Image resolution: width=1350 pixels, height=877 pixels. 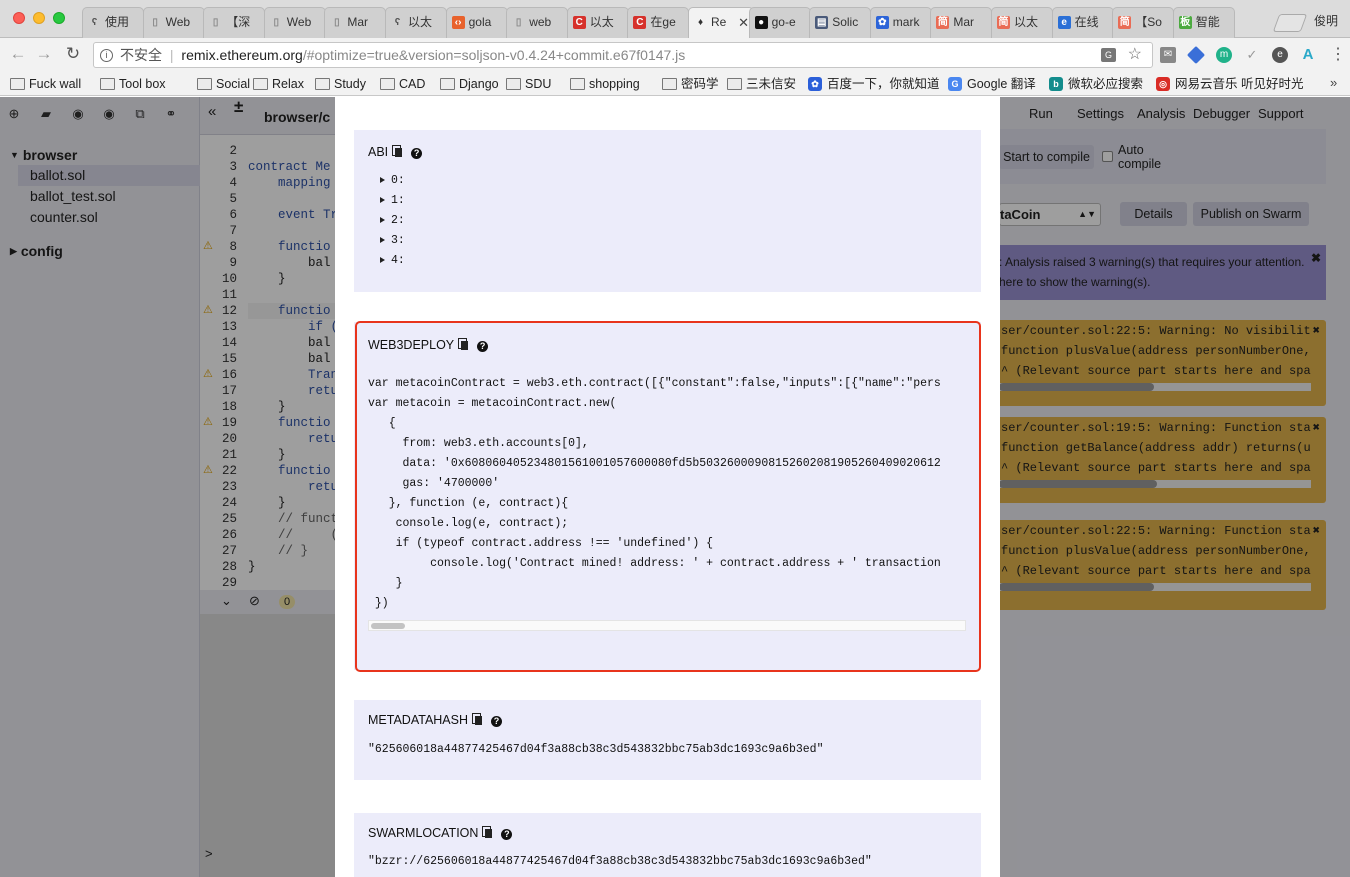 What do you see at coordinates (1326, 20) in the screenshot?
I see `profile-name: 俊明` at bounding box center [1326, 20].